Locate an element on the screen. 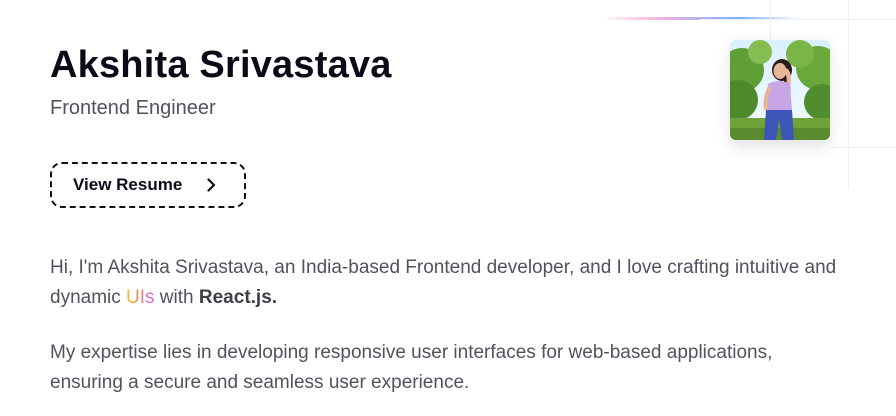 Image resolution: width=896 pixels, height=416 pixels. view-resume-label: View Resume is located at coordinates (128, 184).